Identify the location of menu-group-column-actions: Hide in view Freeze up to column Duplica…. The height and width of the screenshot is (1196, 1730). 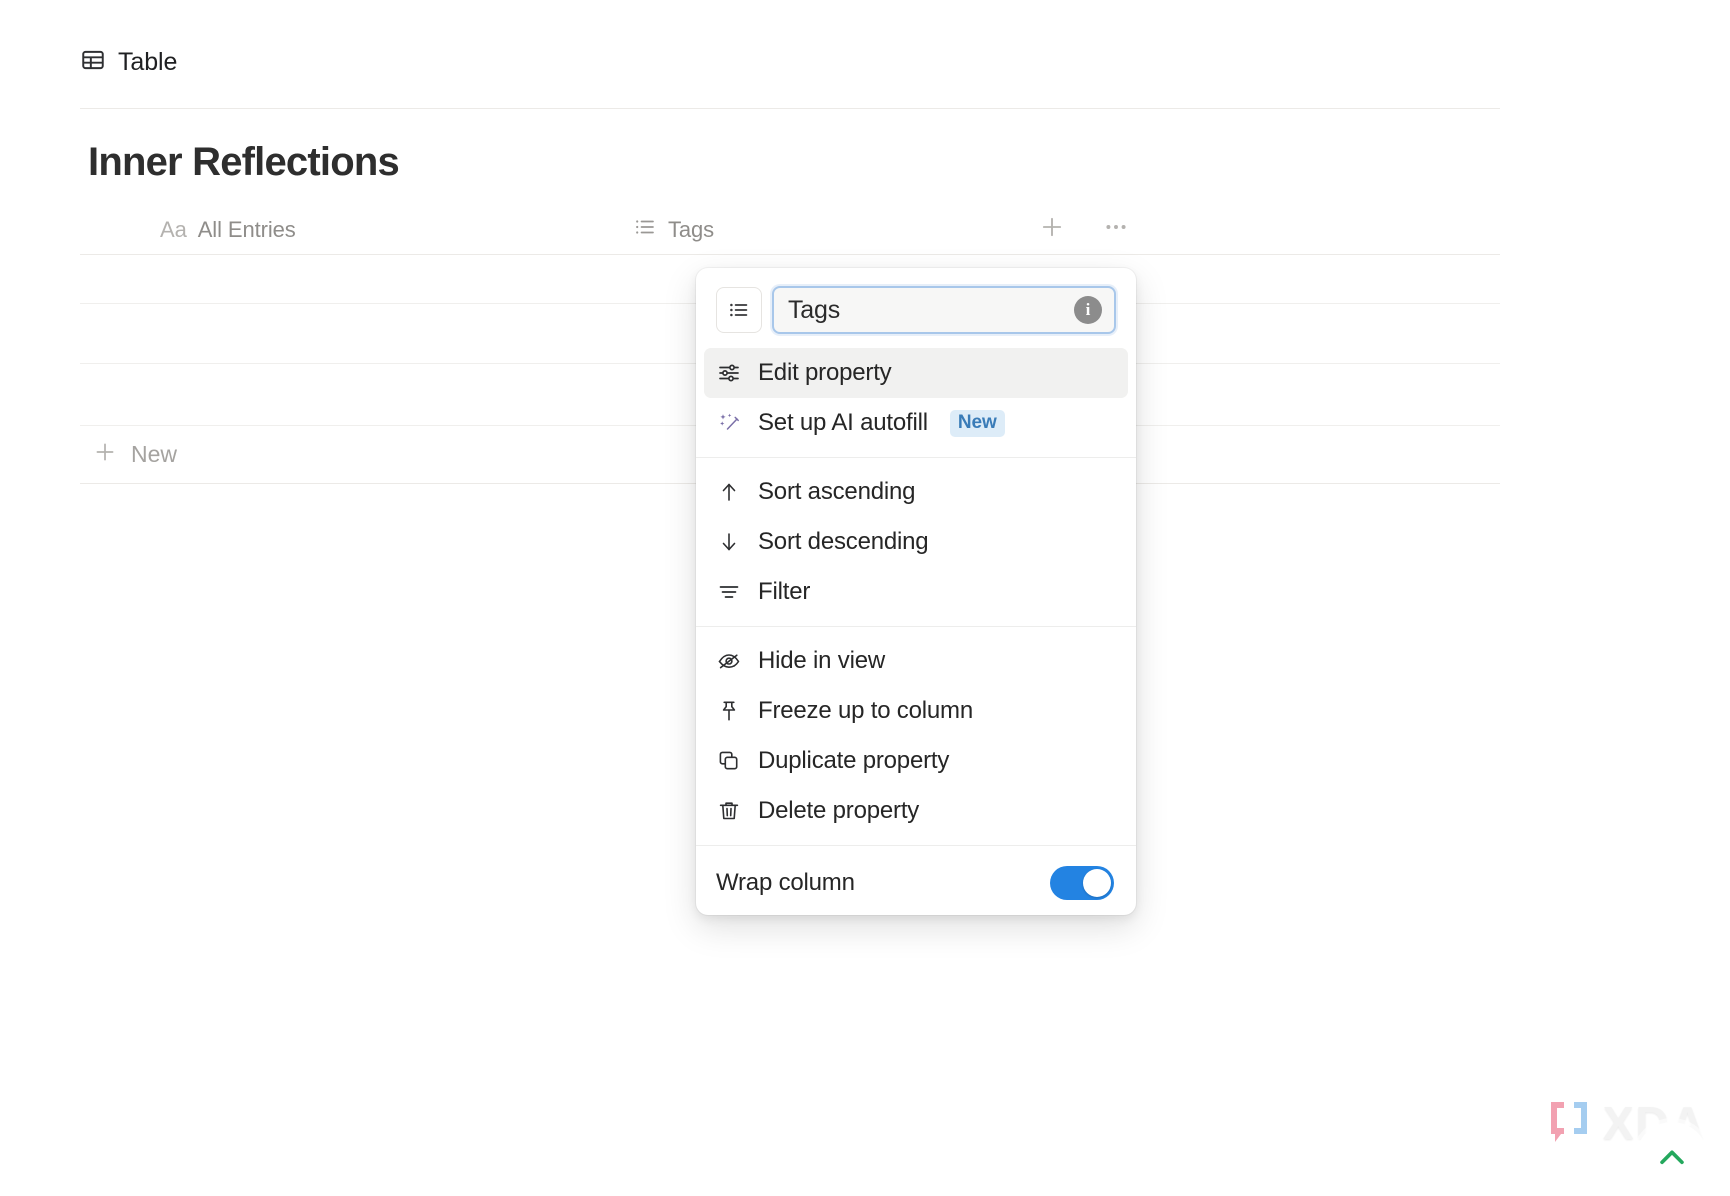
(916, 736).